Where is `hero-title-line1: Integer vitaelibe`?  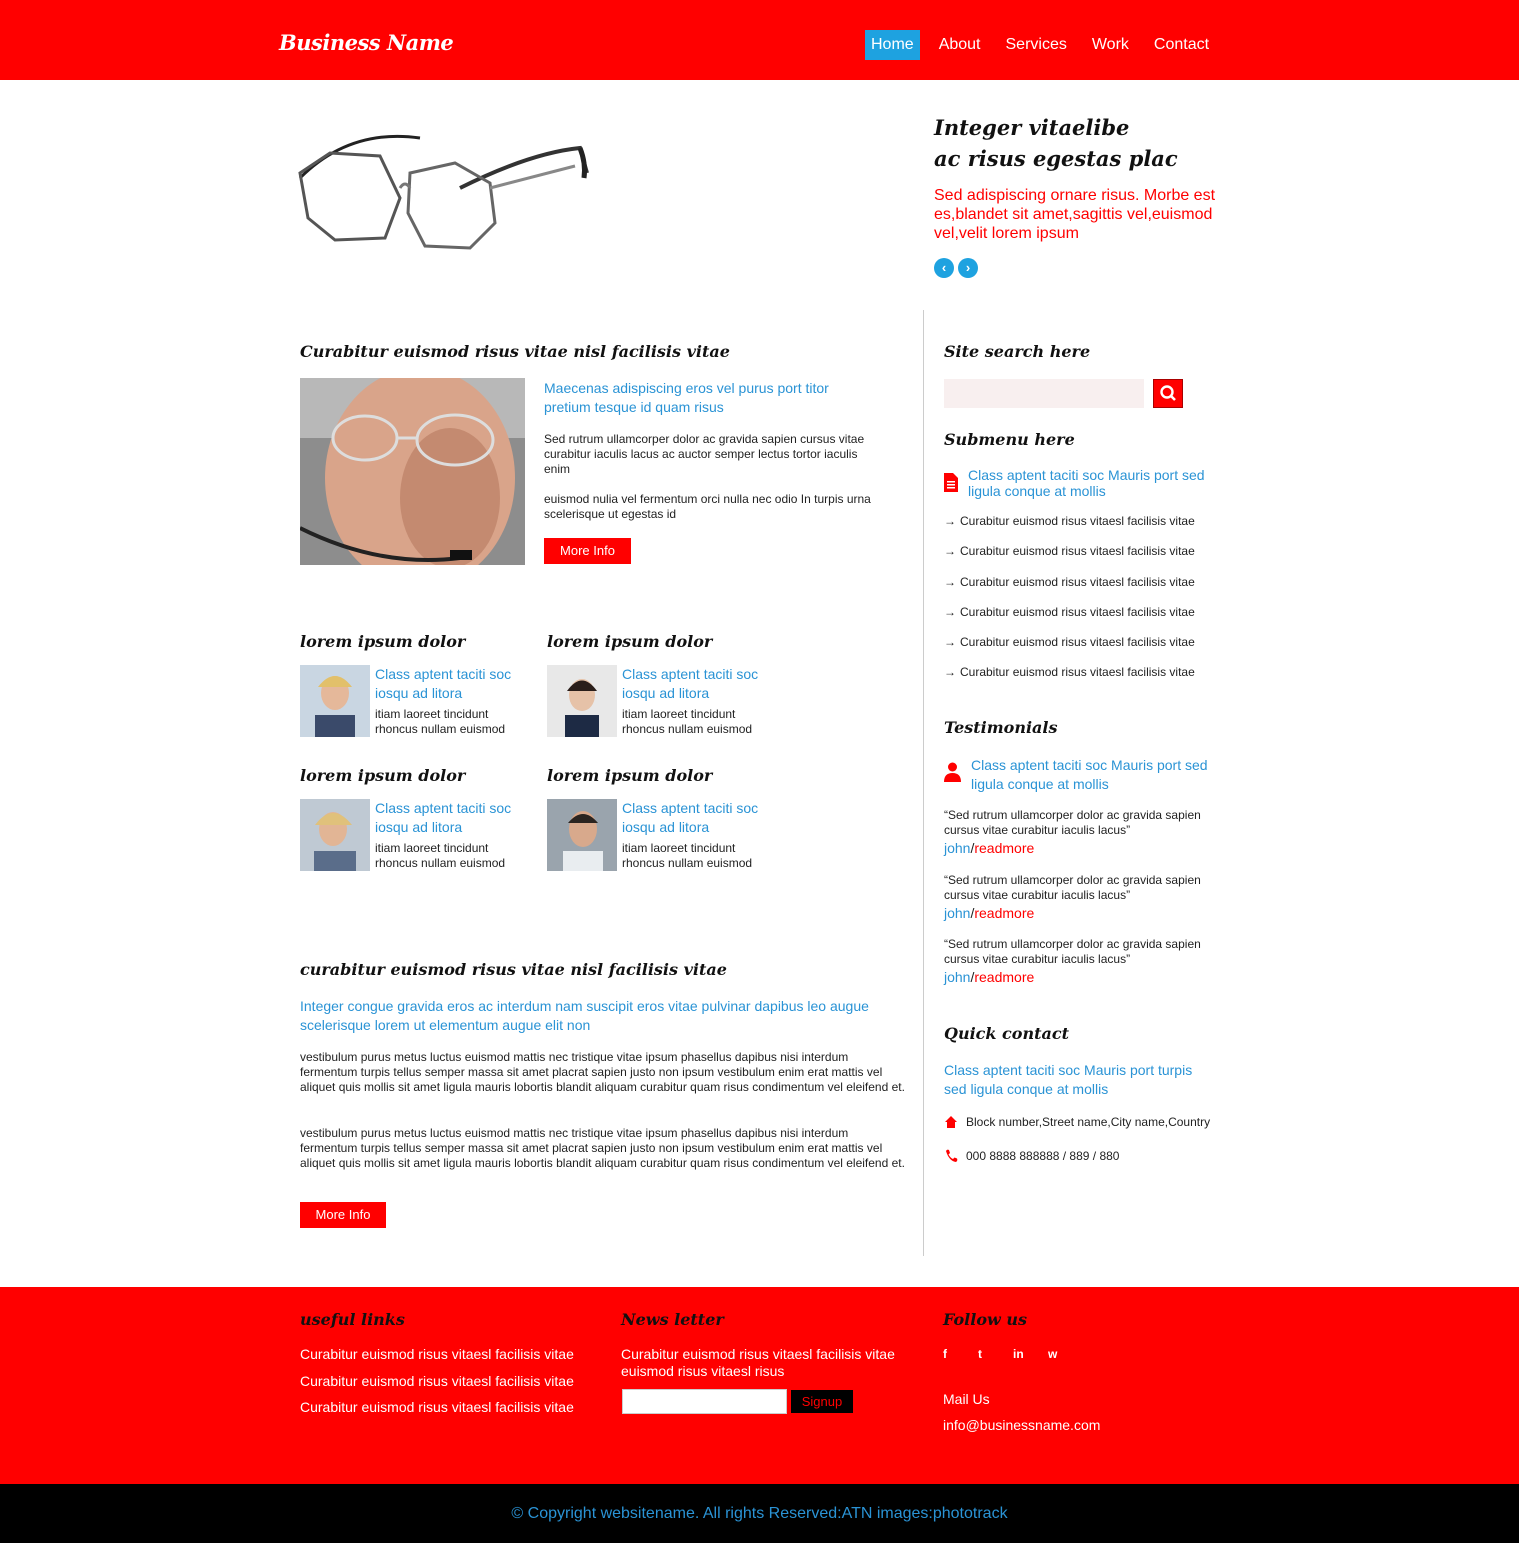
hero-title-line1: Integer vitaelibe is located at coordinates (1032, 127).